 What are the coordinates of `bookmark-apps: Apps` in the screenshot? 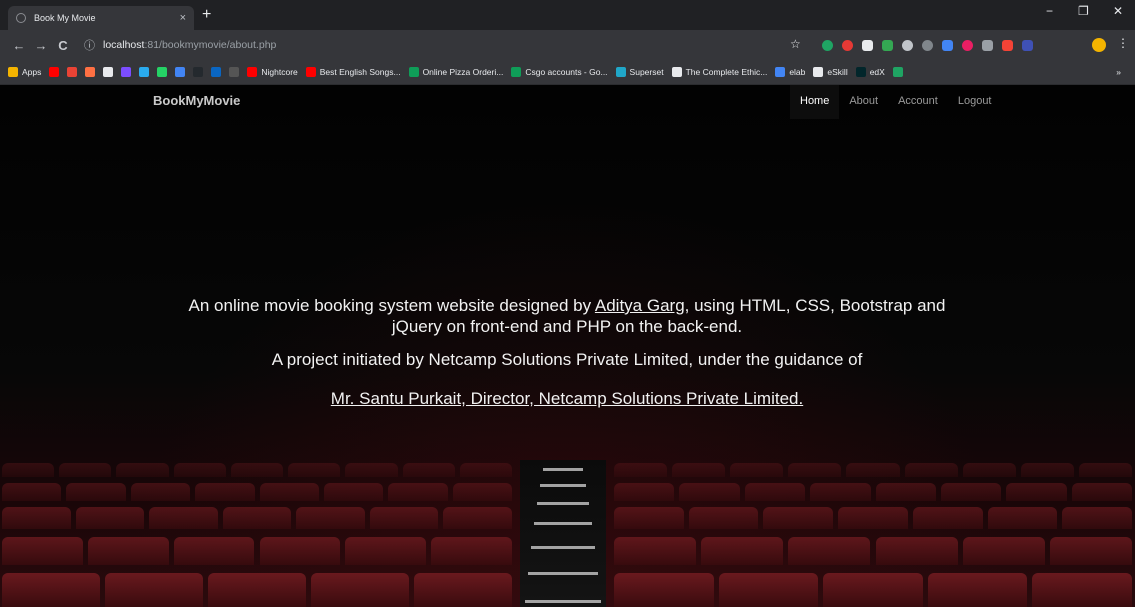 It's located at (24, 72).